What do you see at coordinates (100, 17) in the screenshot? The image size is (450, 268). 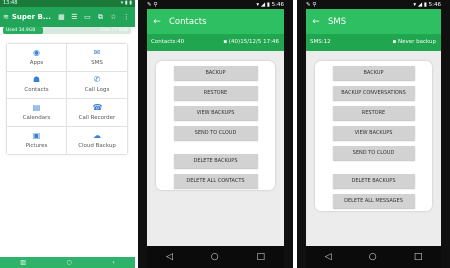 I see `cast-icon: ⧉` at bounding box center [100, 17].